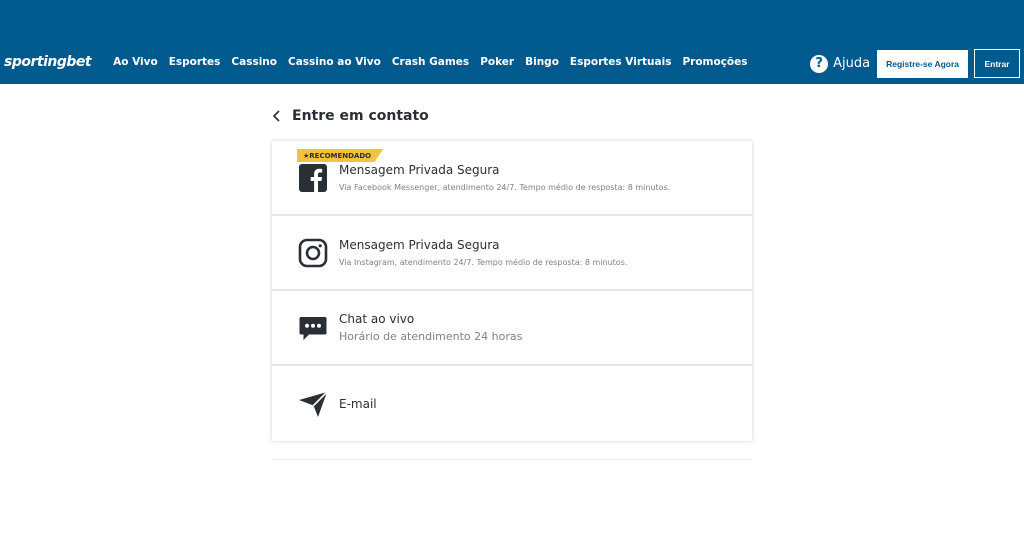 The height and width of the screenshot is (535, 1024). What do you see at coordinates (542, 62) in the screenshot?
I see `nav-item-bingo: Bingo` at bounding box center [542, 62].